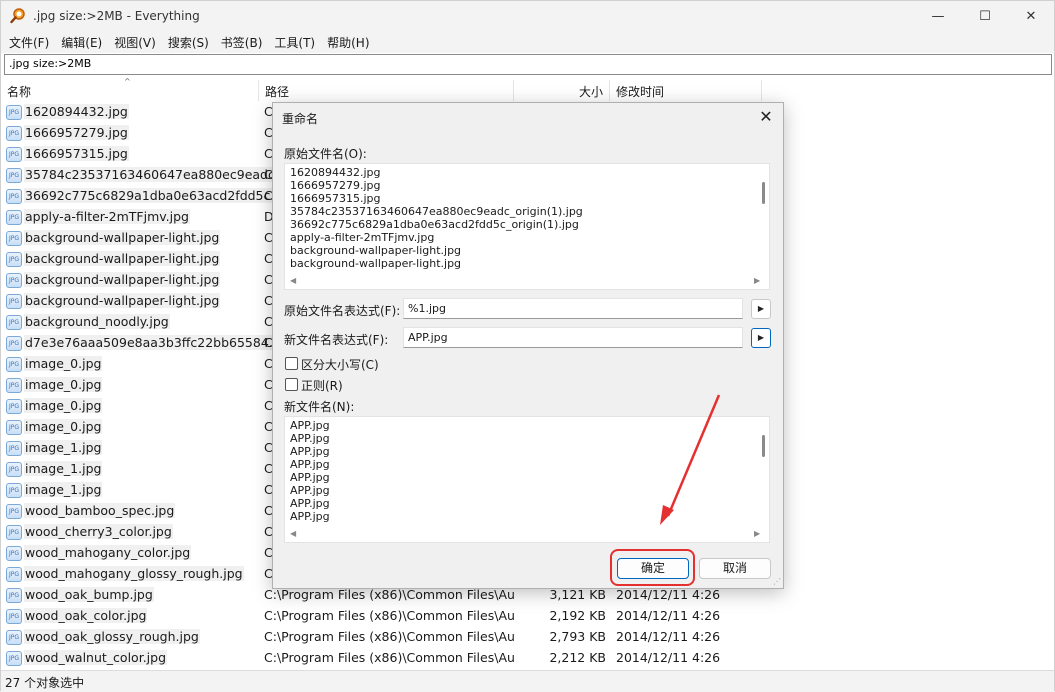 The width and height of the screenshot is (1055, 692). I want to click on file-size: 2,192 KB, so click(577, 615).